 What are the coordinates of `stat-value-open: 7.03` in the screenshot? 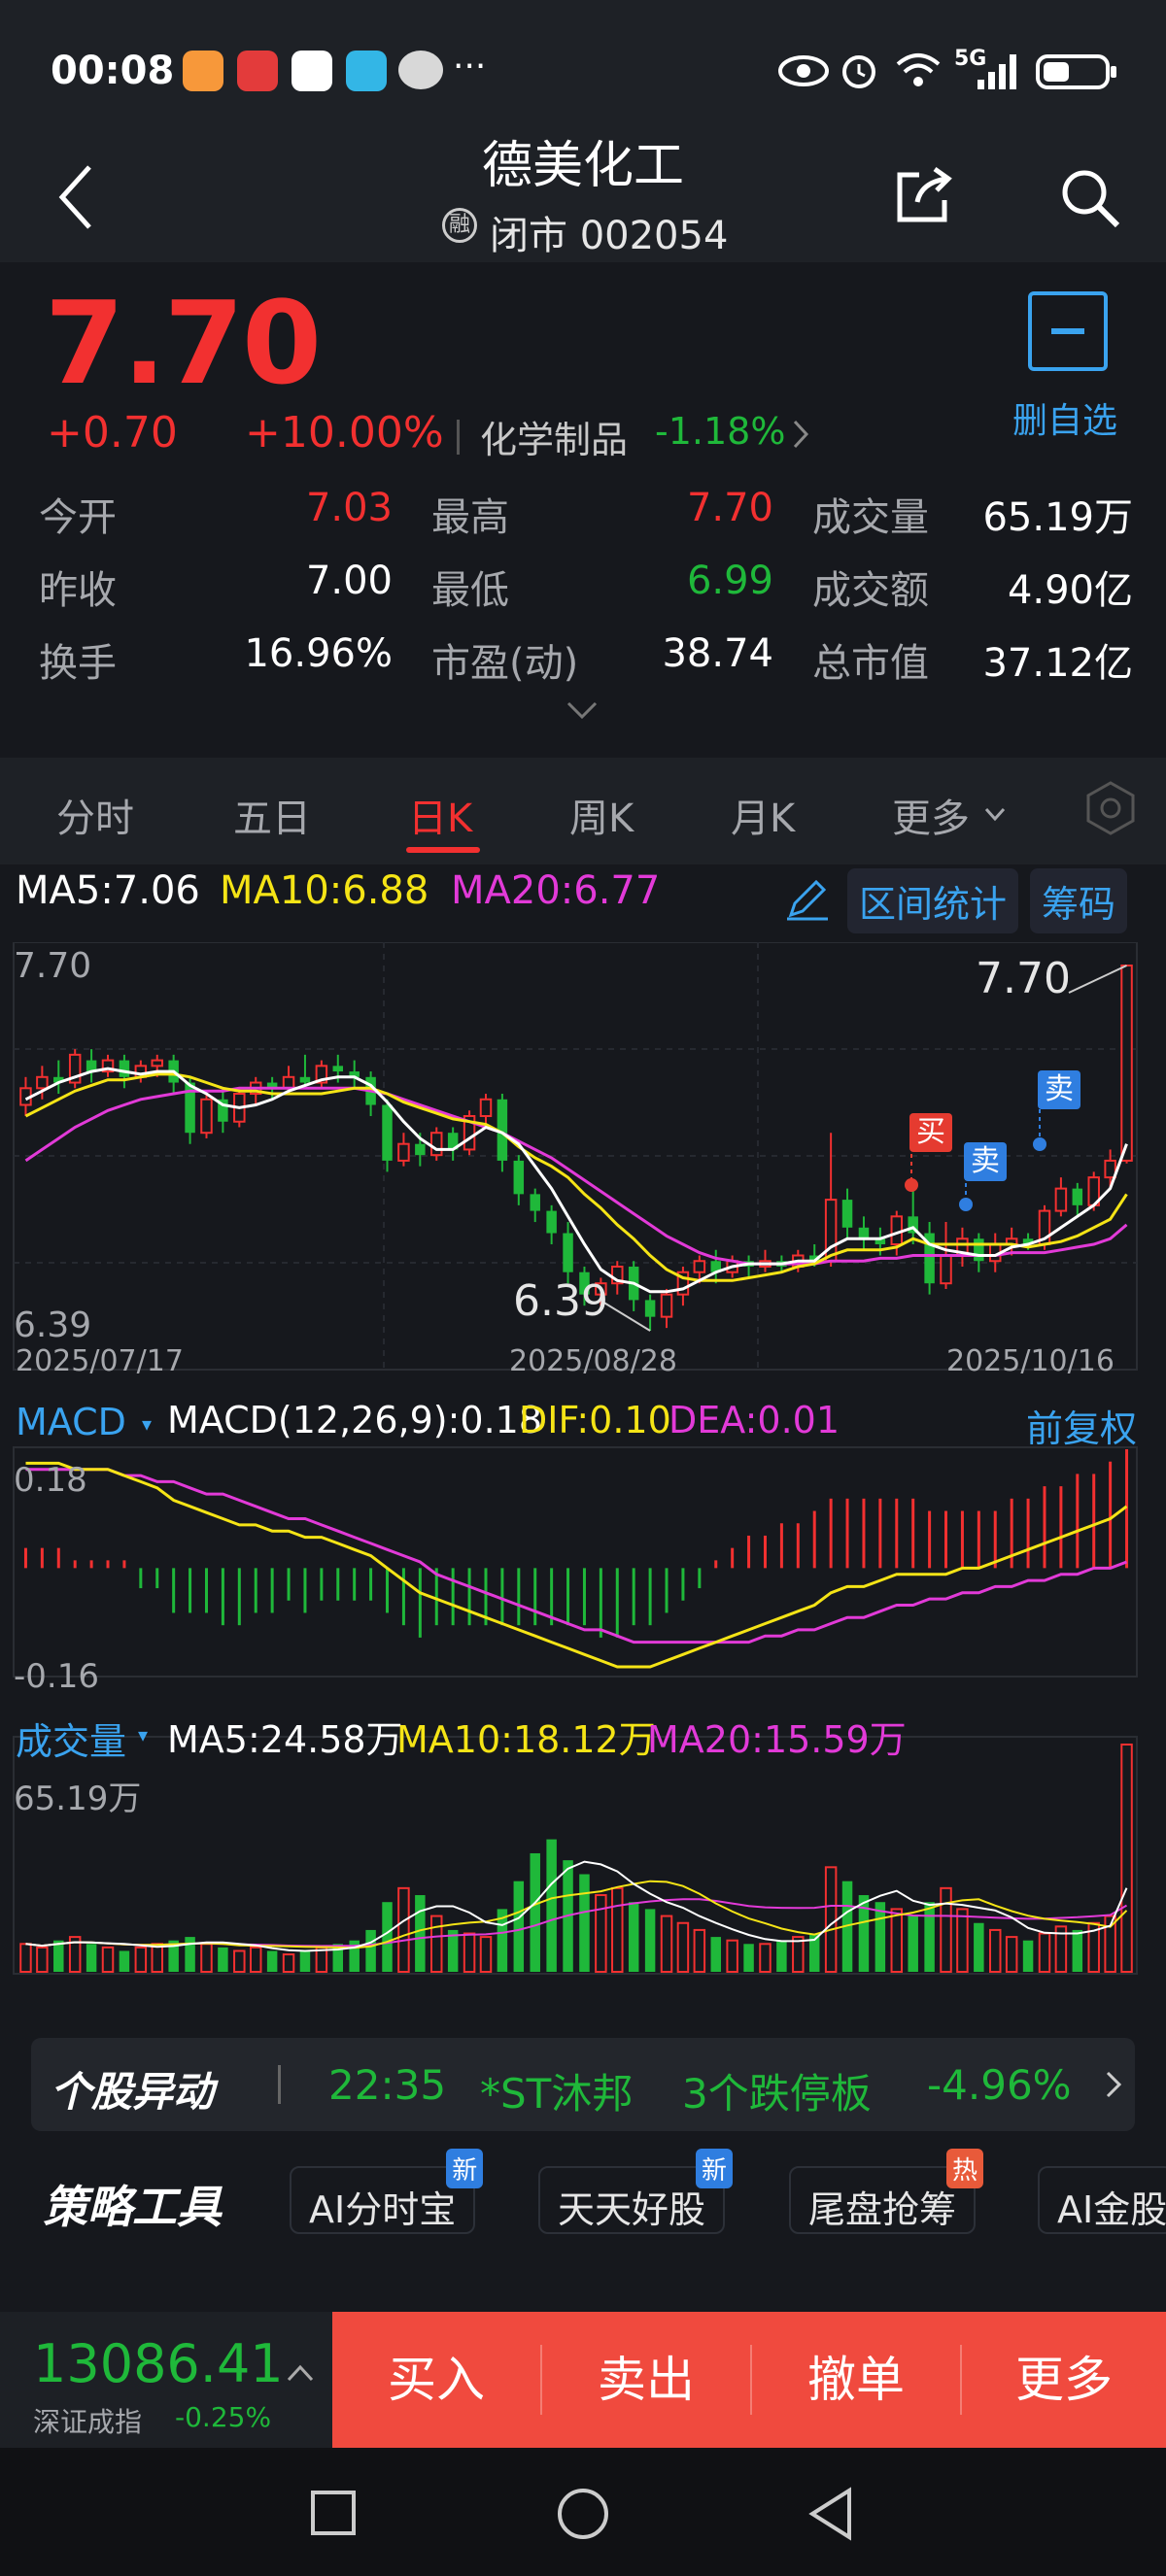 It's located at (349, 508).